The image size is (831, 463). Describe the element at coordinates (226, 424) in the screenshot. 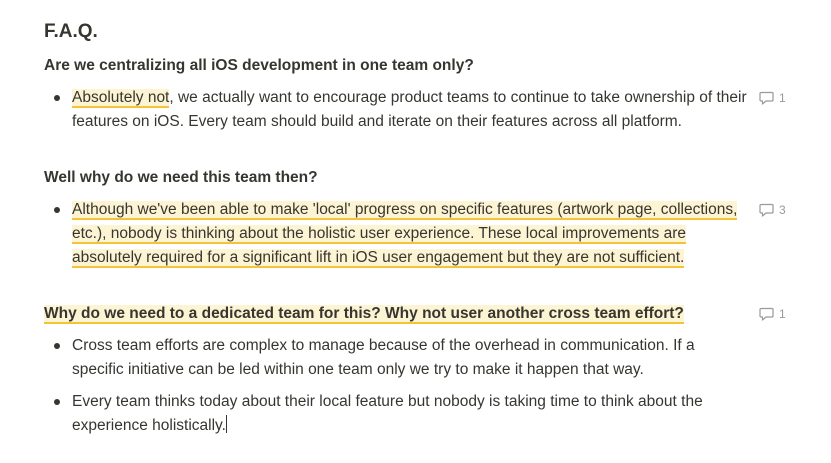

I see `text-cursor` at that location.